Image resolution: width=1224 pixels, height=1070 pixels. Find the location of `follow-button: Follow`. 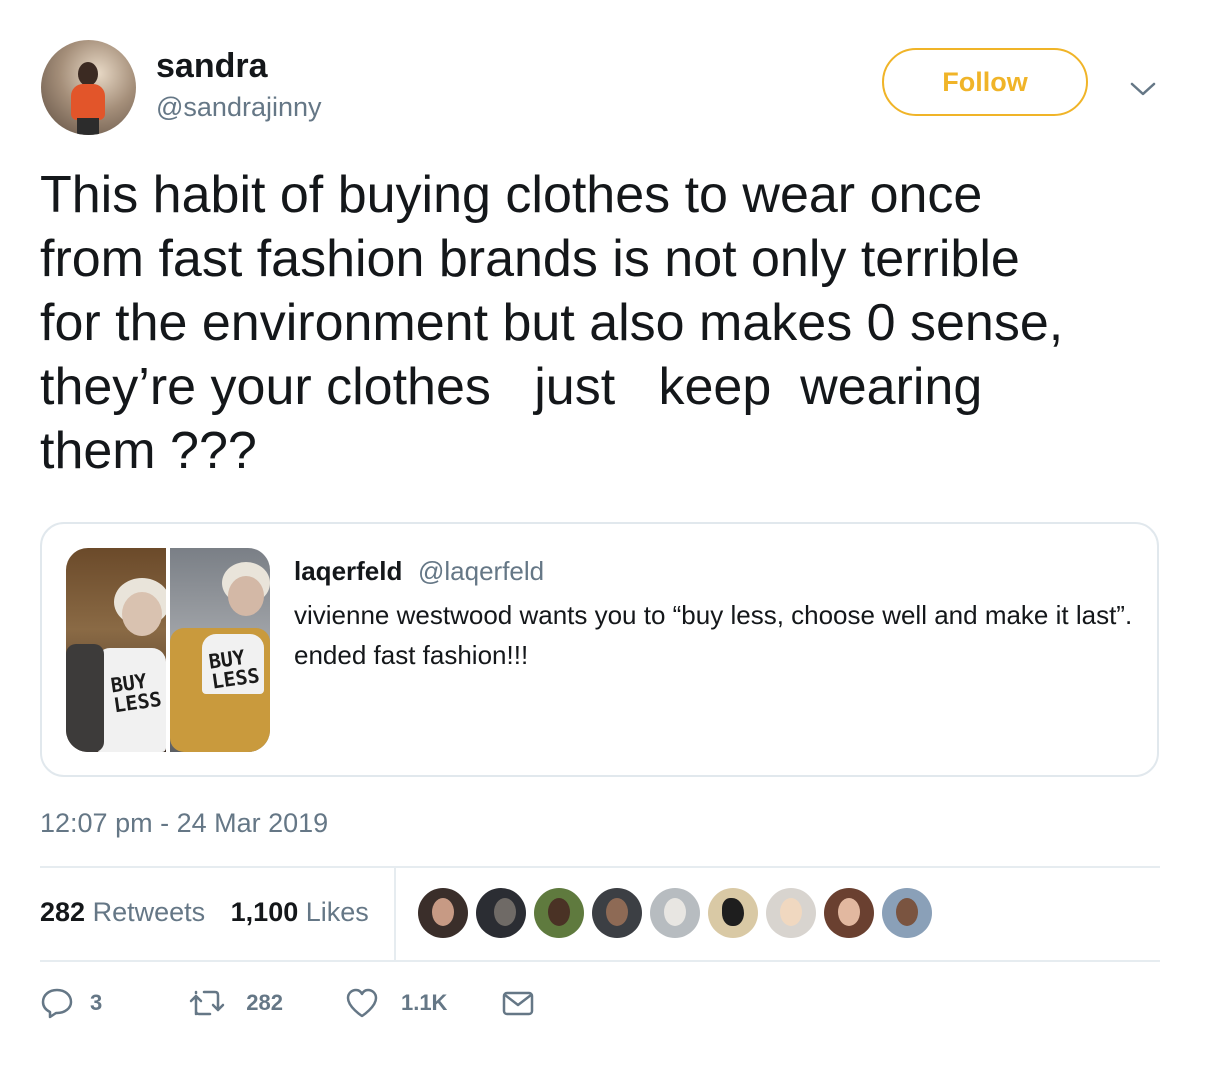

follow-button: Follow is located at coordinates (985, 82).